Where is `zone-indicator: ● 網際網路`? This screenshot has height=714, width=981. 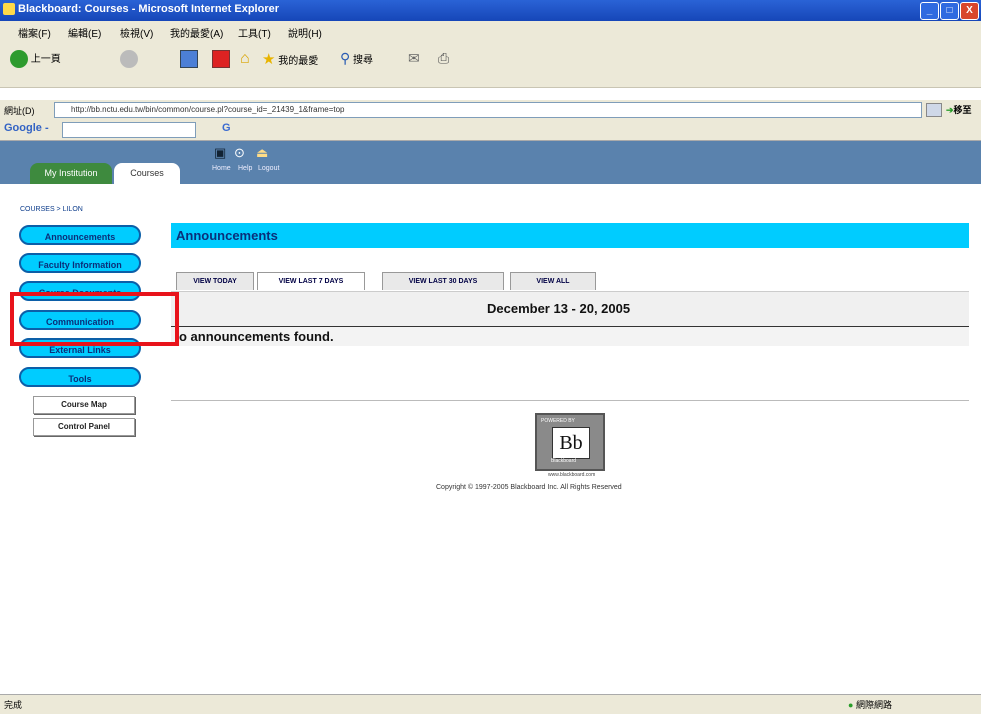
zone-indicator: ● 網際網路 is located at coordinates (870, 705).